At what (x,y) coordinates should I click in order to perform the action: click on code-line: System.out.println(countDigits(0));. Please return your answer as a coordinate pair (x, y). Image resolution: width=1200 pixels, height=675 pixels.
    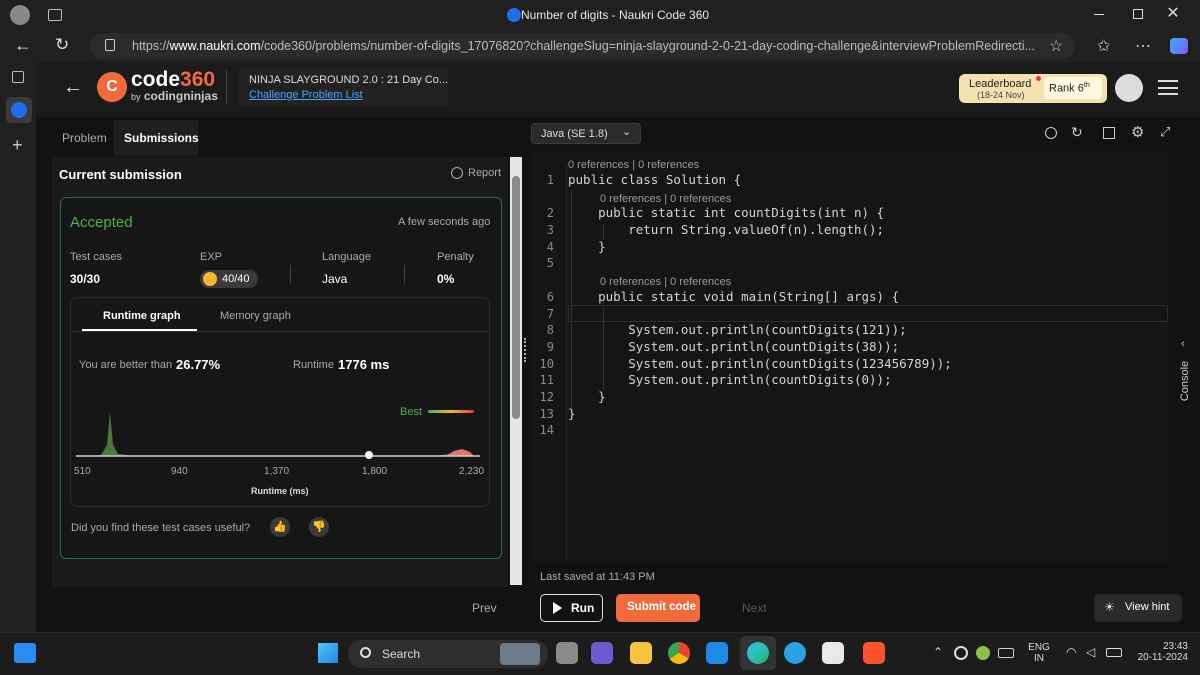
    Looking at the image, I should click on (730, 379).